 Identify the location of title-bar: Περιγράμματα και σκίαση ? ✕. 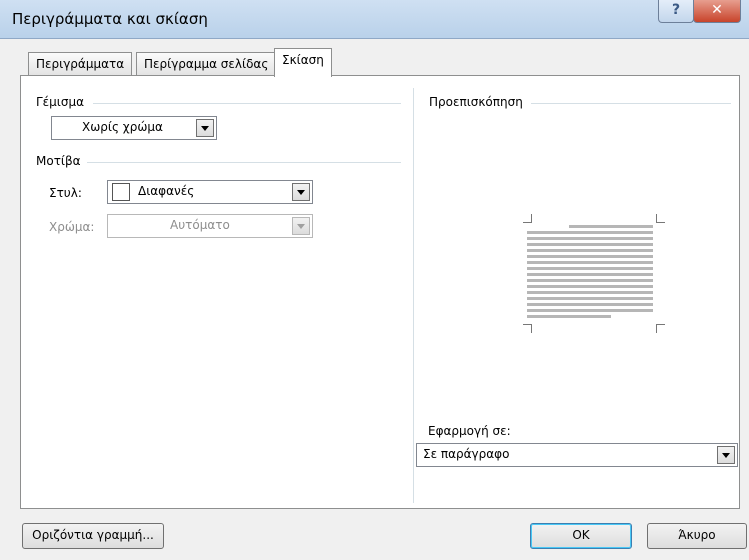
(374, 19).